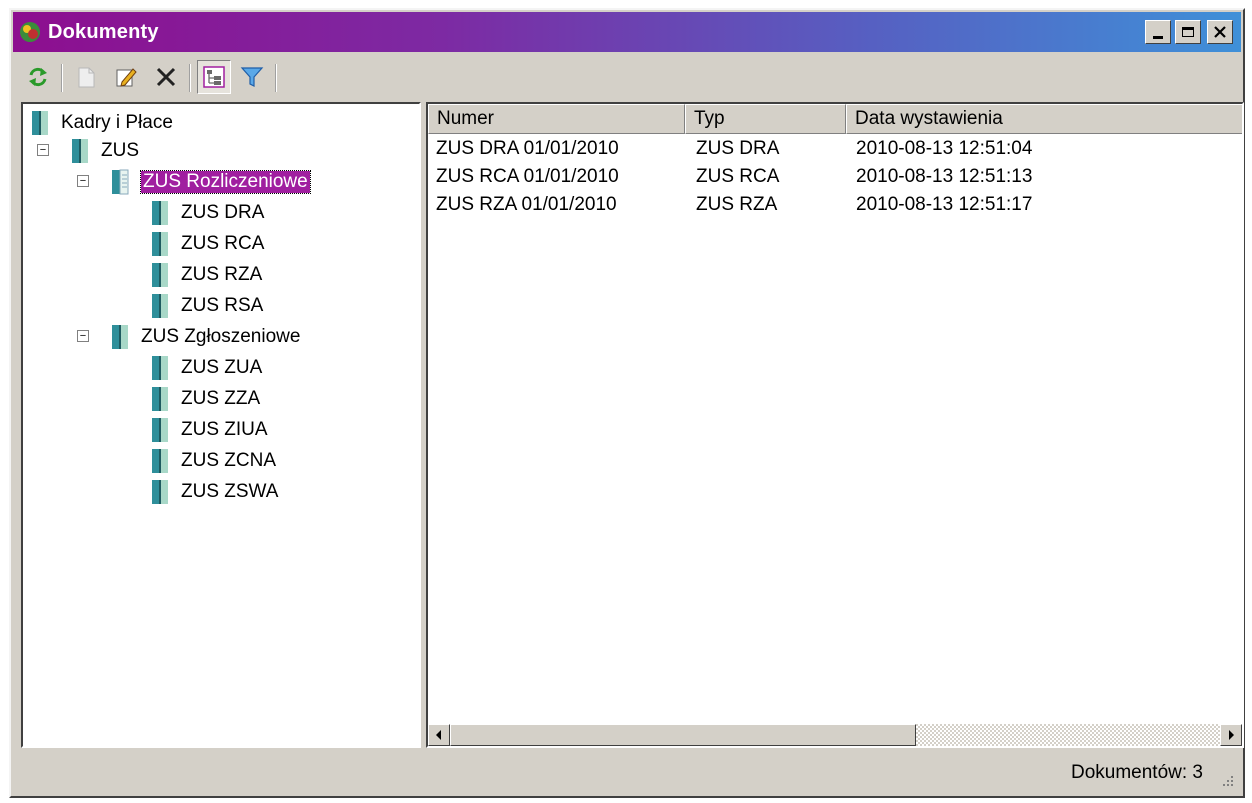  What do you see at coordinates (737, 204) in the screenshot?
I see `cell-typ: ZUS RZA` at bounding box center [737, 204].